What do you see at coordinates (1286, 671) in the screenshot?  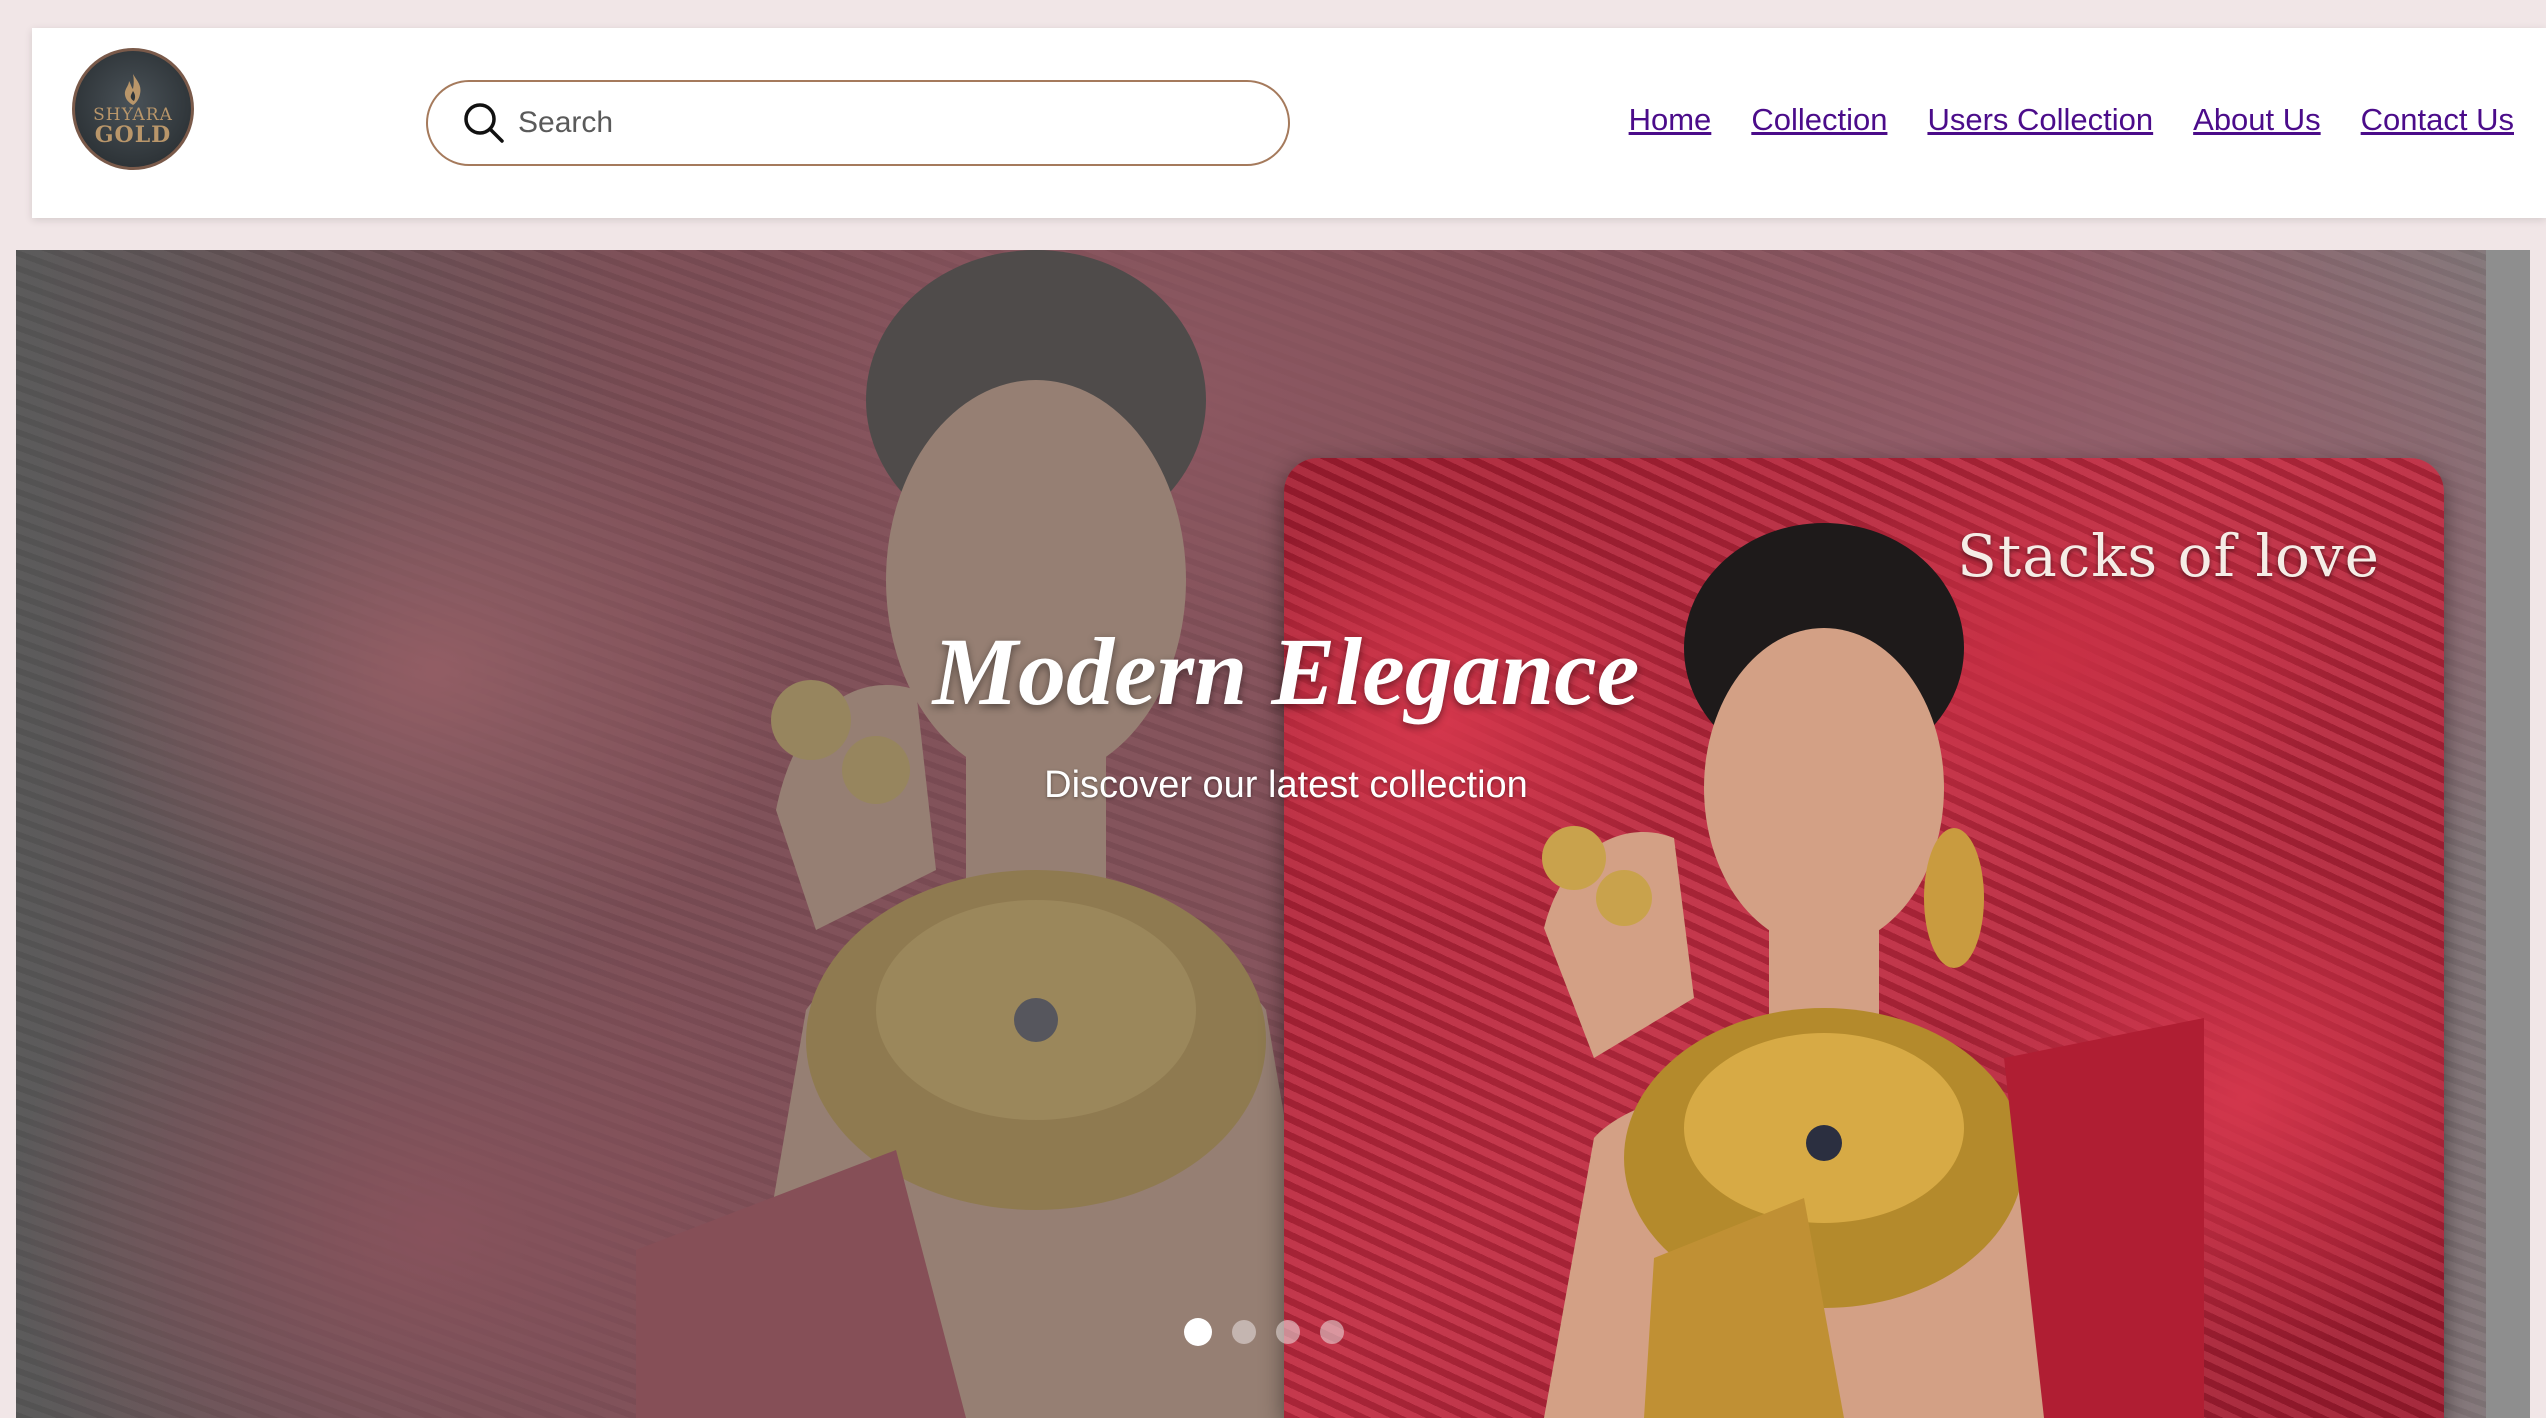 I see `hero-title: Modern Elegance` at bounding box center [1286, 671].